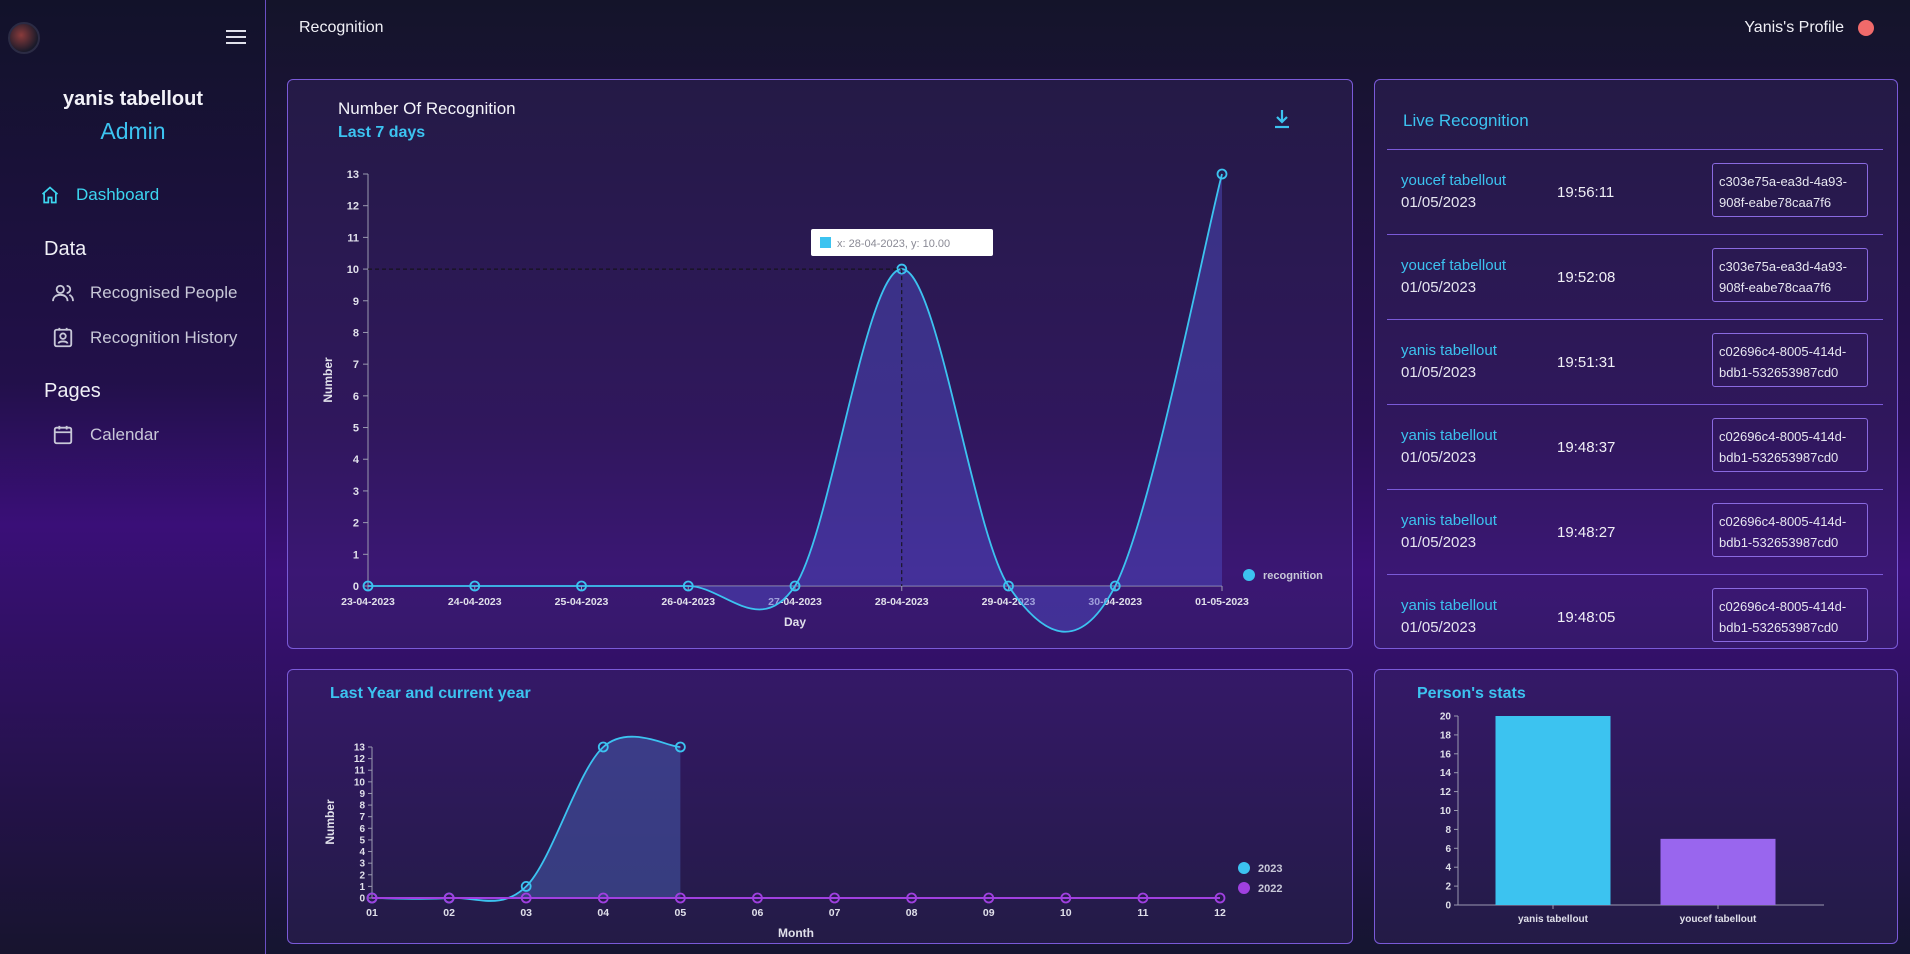 This screenshot has width=1910, height=954. Describe the element at coordinates (24, 38) in the screenshot. I see `avatar` at that location.